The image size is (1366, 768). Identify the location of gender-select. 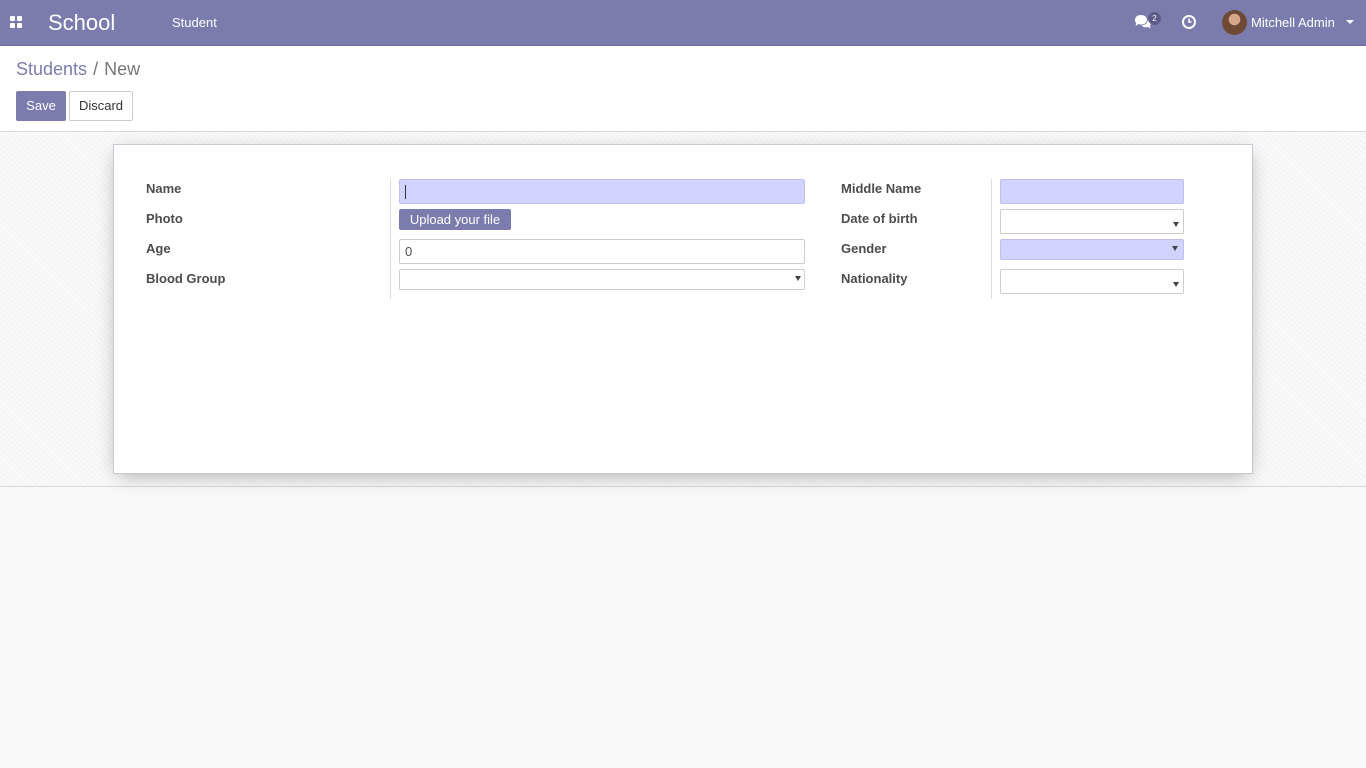
(1092, 249).